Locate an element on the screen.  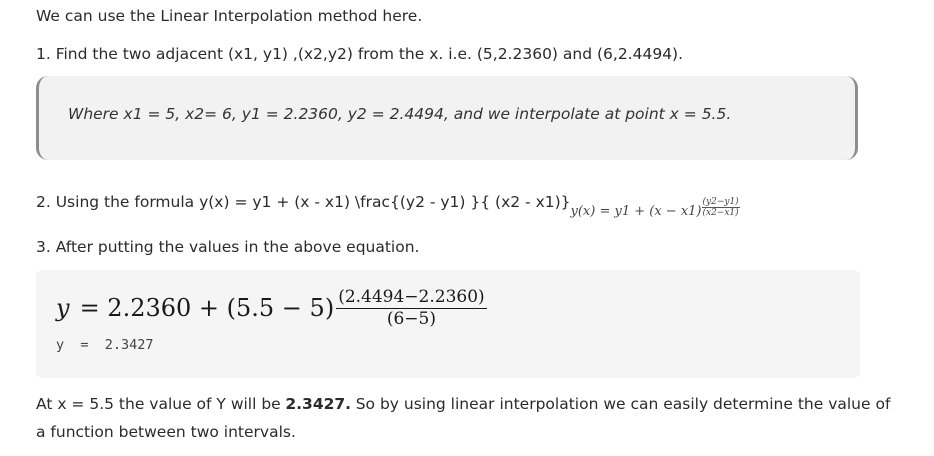
conclusion-value: 2.3427. is located at coordinates (318, 404).